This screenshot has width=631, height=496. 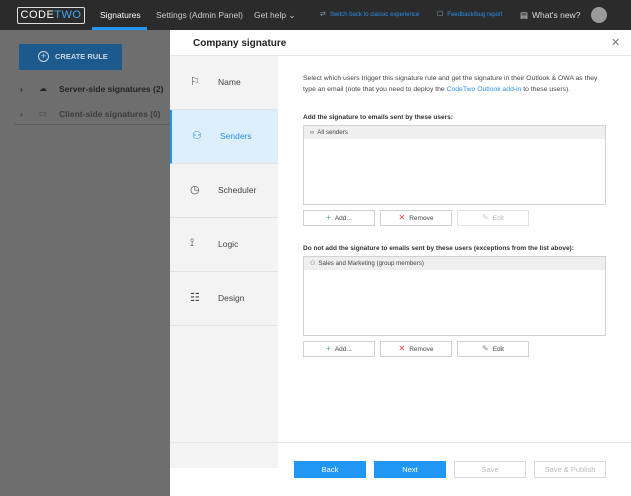 What do you see at coordinates (371, 263) in the screenshot?
I see `list-item-label: Sales and Marketing (group members)` at bounding box center [371, 263].